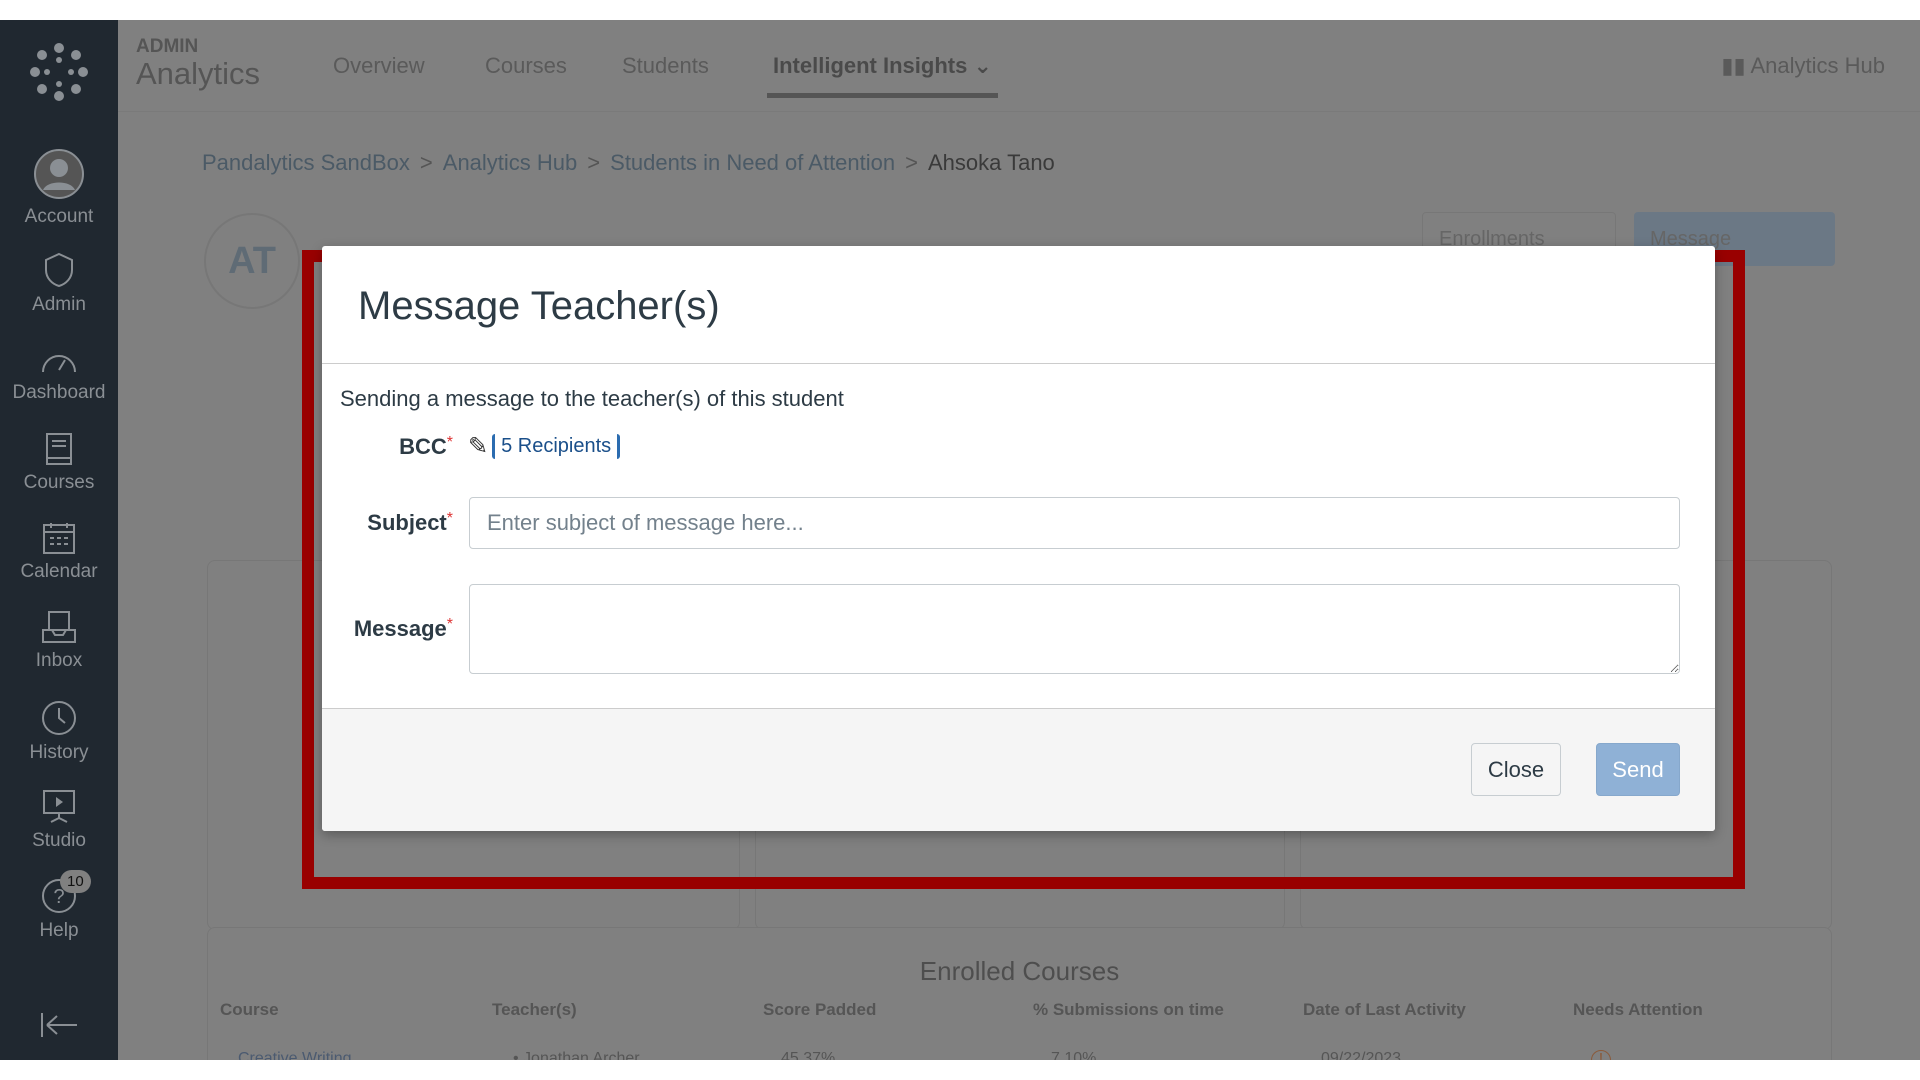 This screenshot has width=1920, height=1080. Describe the element at coordinates (379, 66) in the screenshot. I see `tab-overview: Overview` at that location.